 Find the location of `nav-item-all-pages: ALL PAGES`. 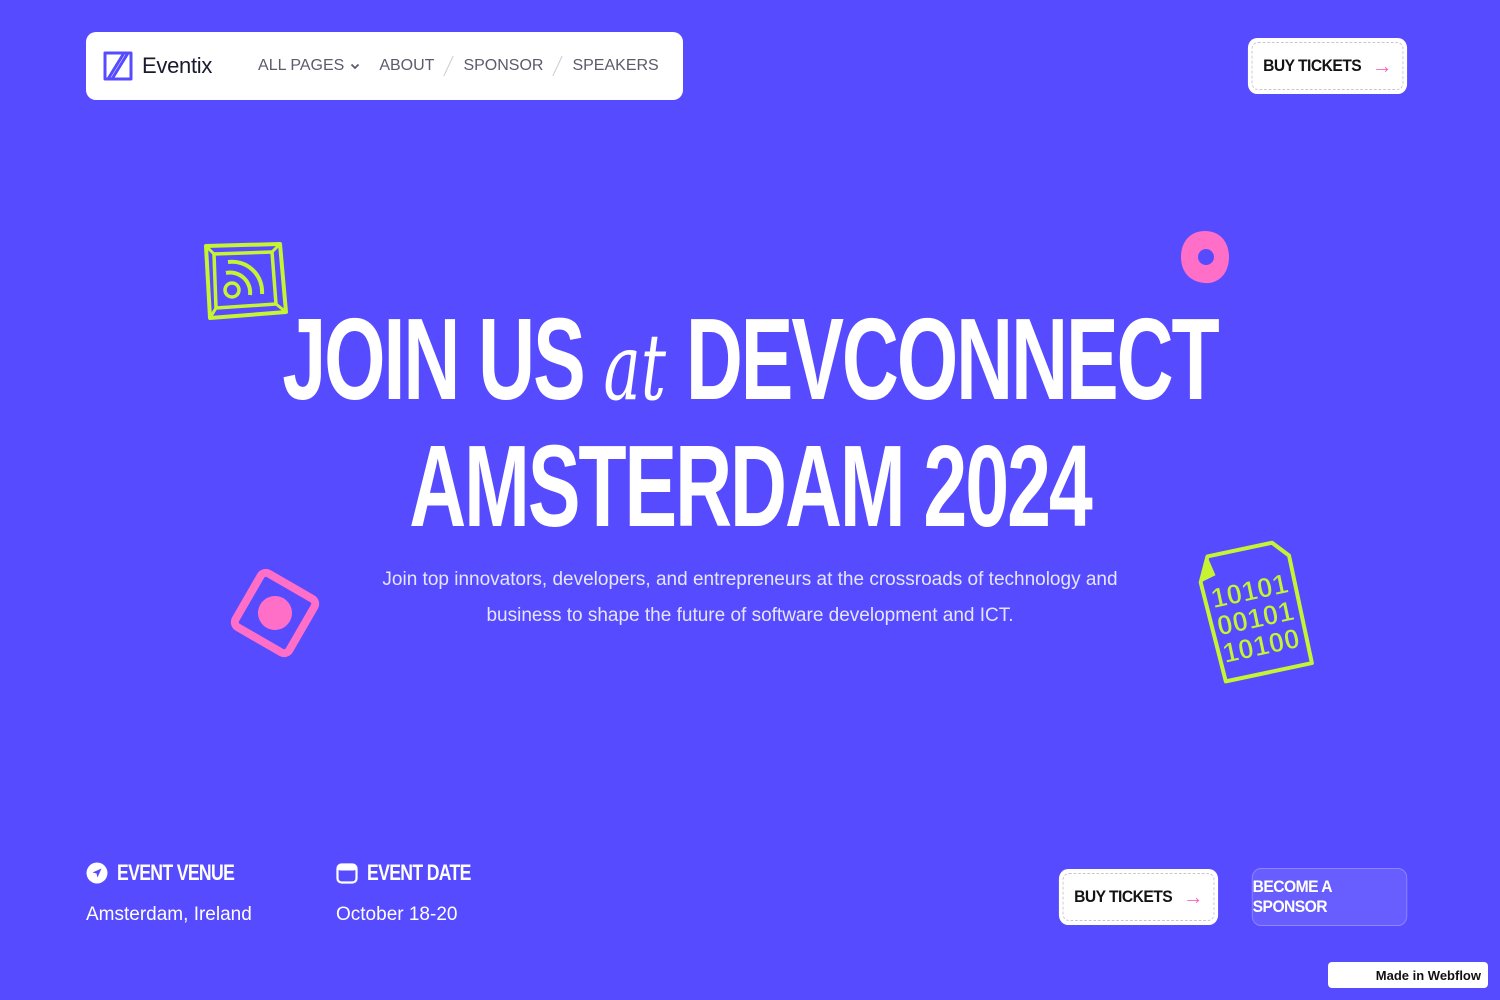

nav-item-all-pages: ALL PAGES is located at coordinates (309, 66).